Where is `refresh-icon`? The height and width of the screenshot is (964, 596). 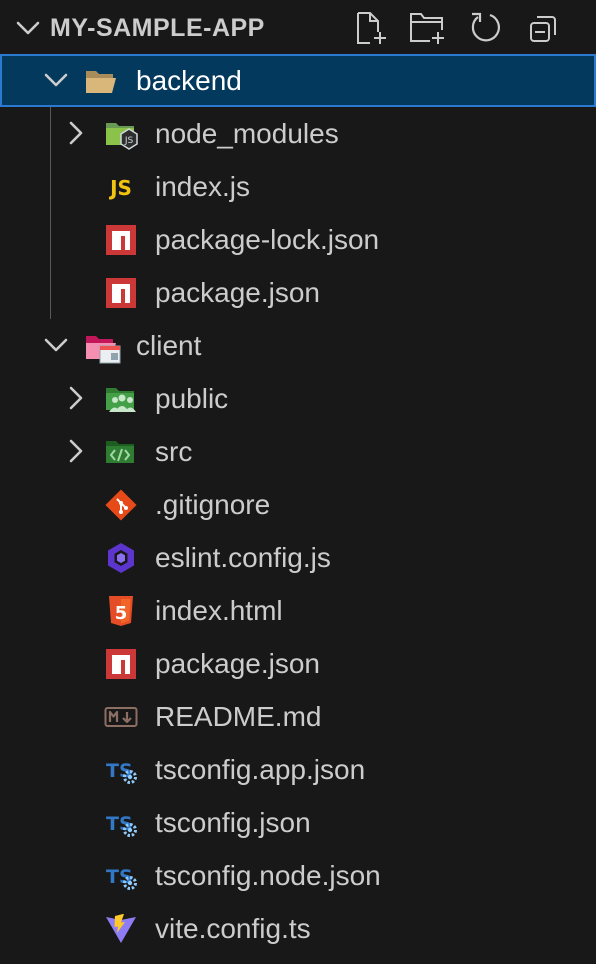 refresh-icon is located at coordinates (485, 27).